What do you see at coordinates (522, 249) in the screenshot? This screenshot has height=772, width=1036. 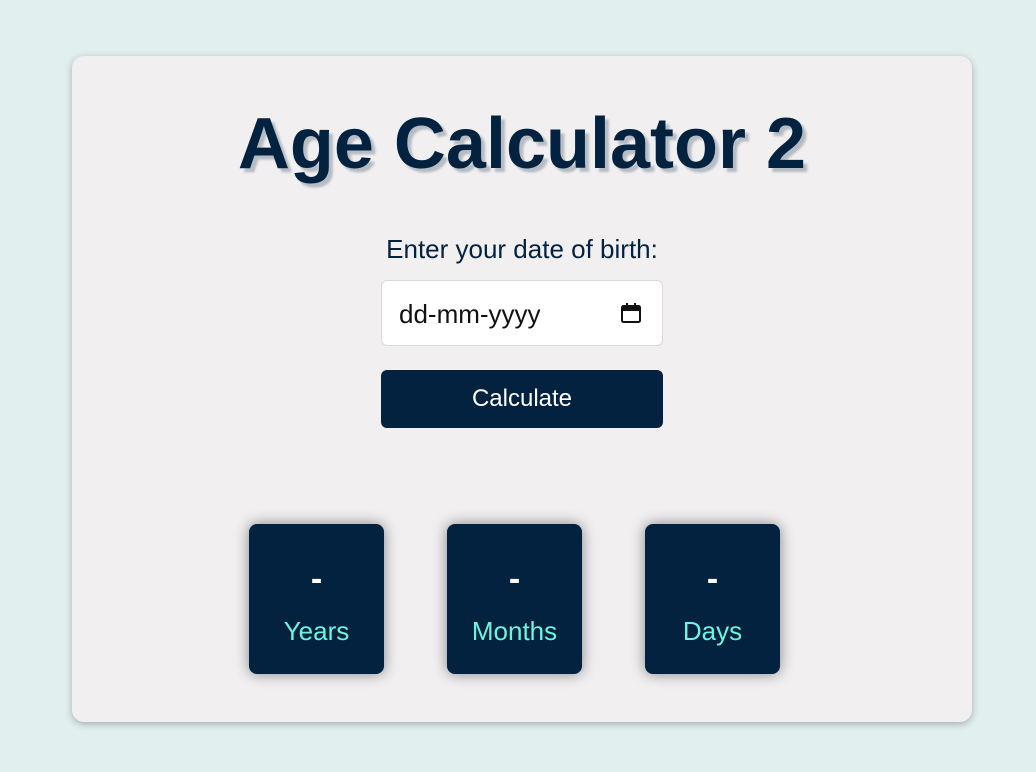 I see `dob-label: Enter your date of birth:` at bounding box center [522, 249].